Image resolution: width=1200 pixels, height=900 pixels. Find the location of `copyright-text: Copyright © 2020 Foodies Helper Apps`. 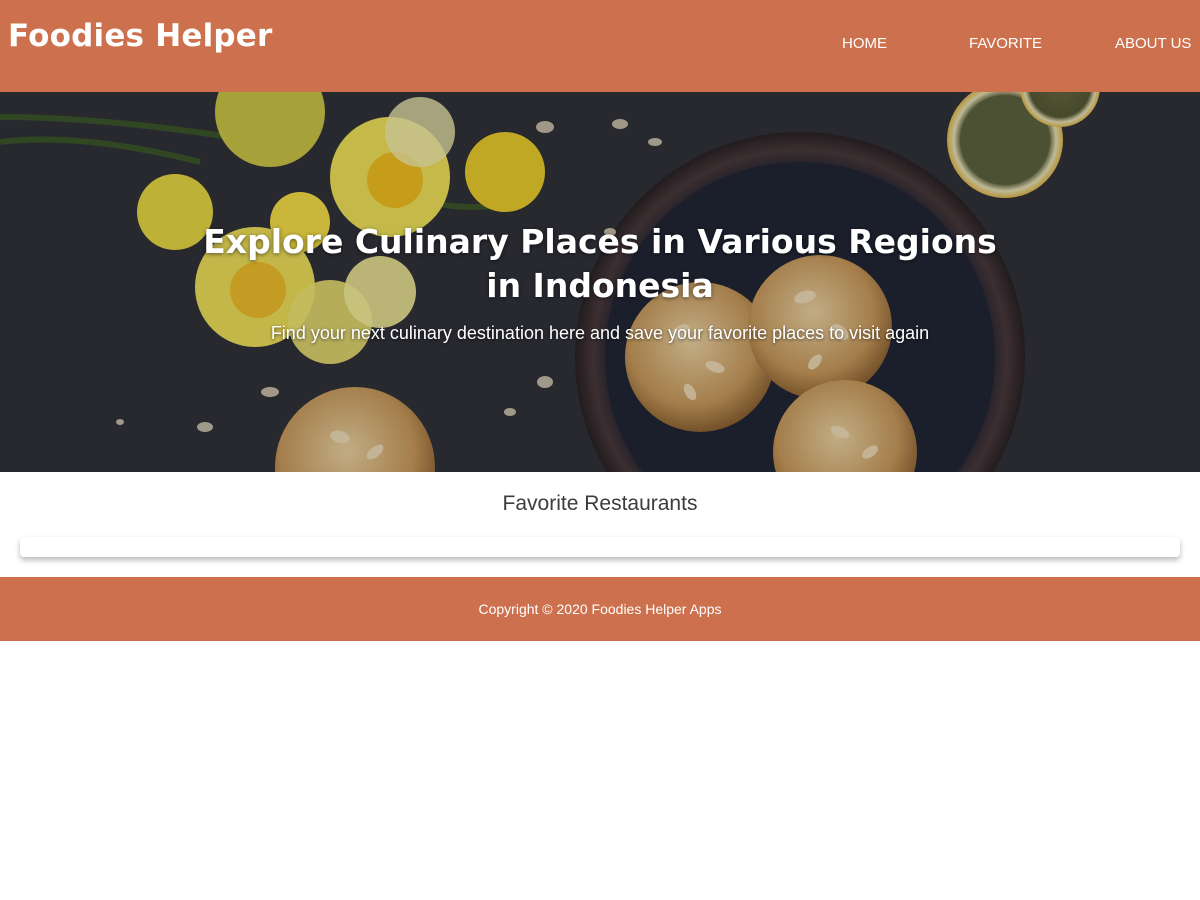

copyright-text: Copyright © 2020 Foodies Helper Apps is located at coordinates (600, 609).